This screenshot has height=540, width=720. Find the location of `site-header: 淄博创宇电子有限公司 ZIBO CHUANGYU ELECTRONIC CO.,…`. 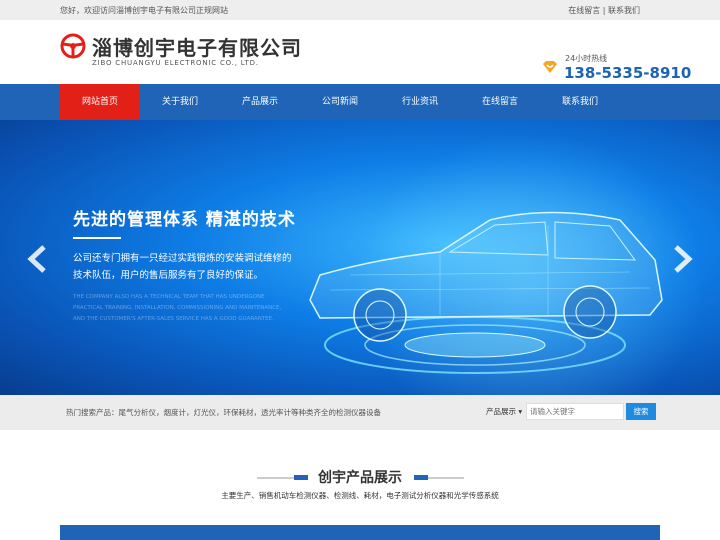

site-header: 淄博创宇电子有限公司 ZIBO CHUANGYU ELECTRONIC CO.,… is located at coordinates (360, 52).